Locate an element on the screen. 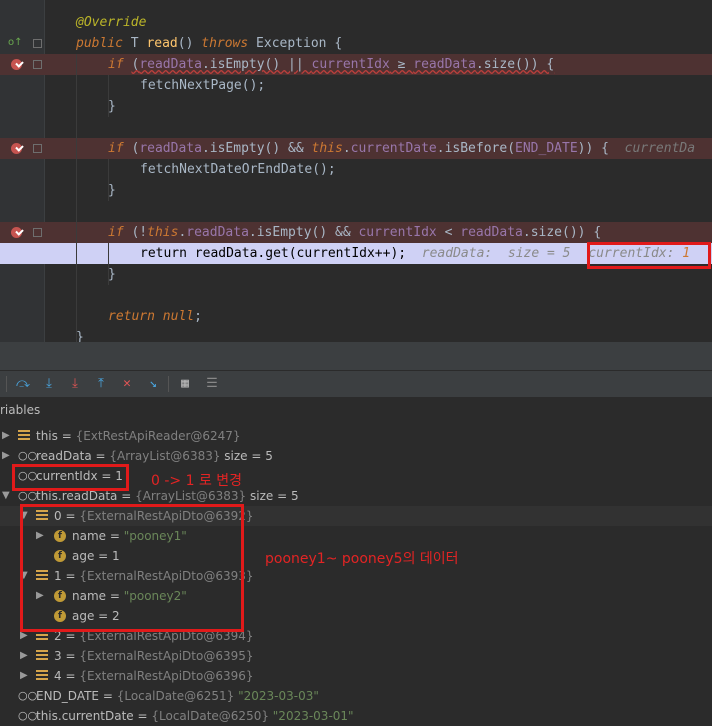 This screenshot has height=726, width=712. trace-icon: ☰ is located at coordinates (212, 384).